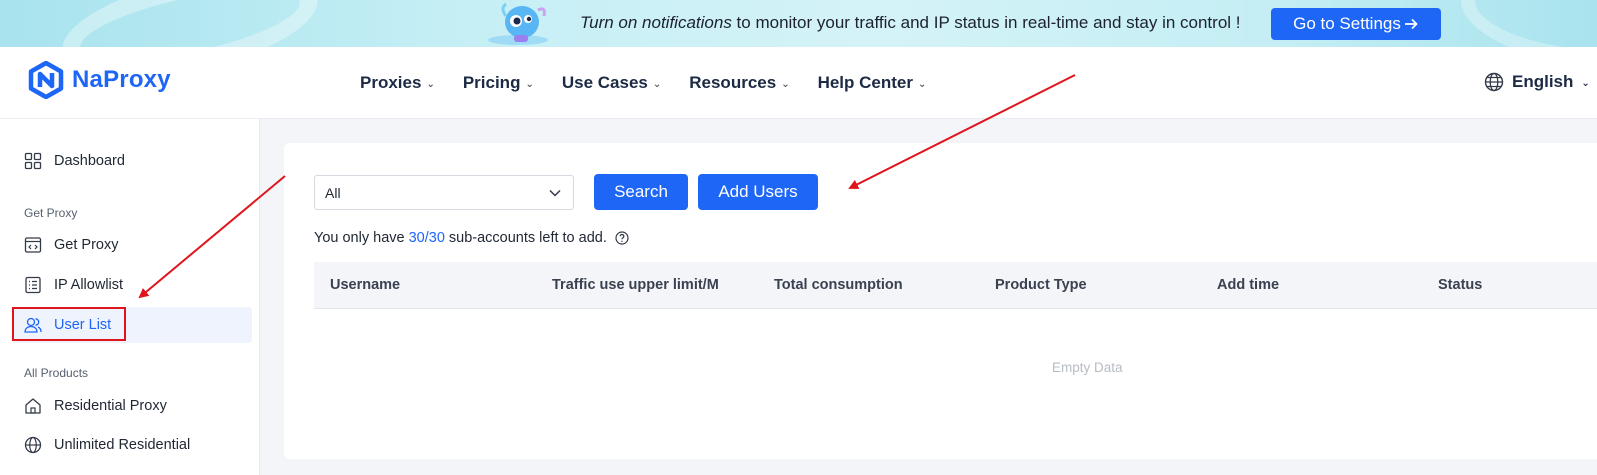  Describe the element at coordinates (89, 161) in the screenshot. I see `sidebar-item-label: Dashboard` at that location.